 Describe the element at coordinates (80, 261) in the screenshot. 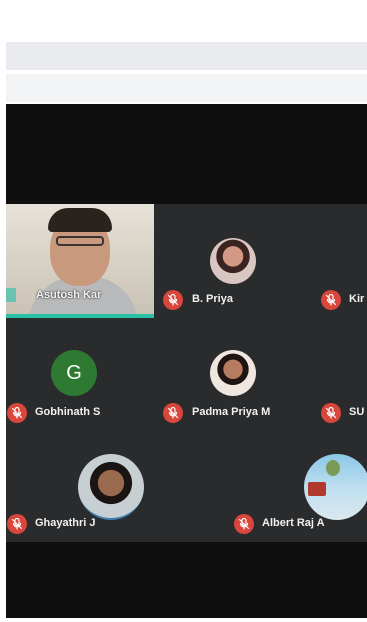

I see `participant-tile-video: Asutosh Kar` at that location.